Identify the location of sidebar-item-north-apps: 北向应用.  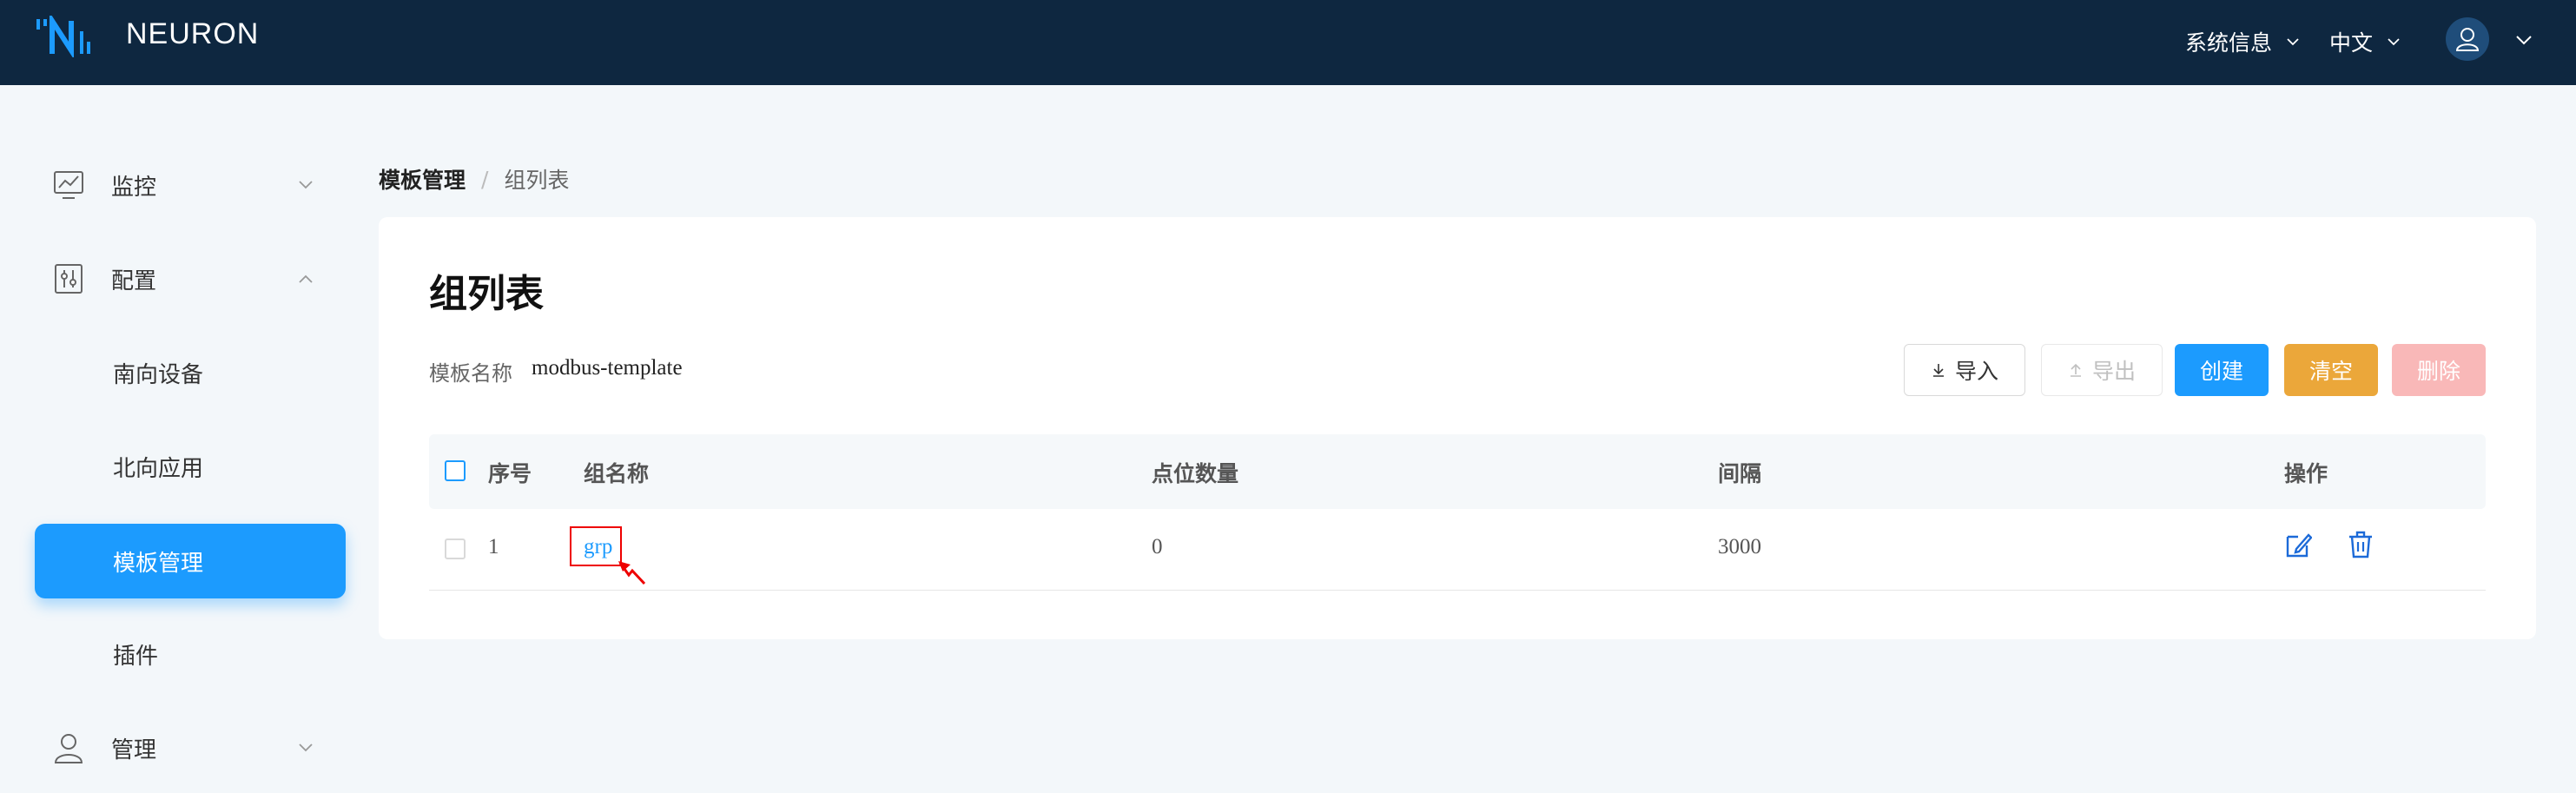
(191, 467).